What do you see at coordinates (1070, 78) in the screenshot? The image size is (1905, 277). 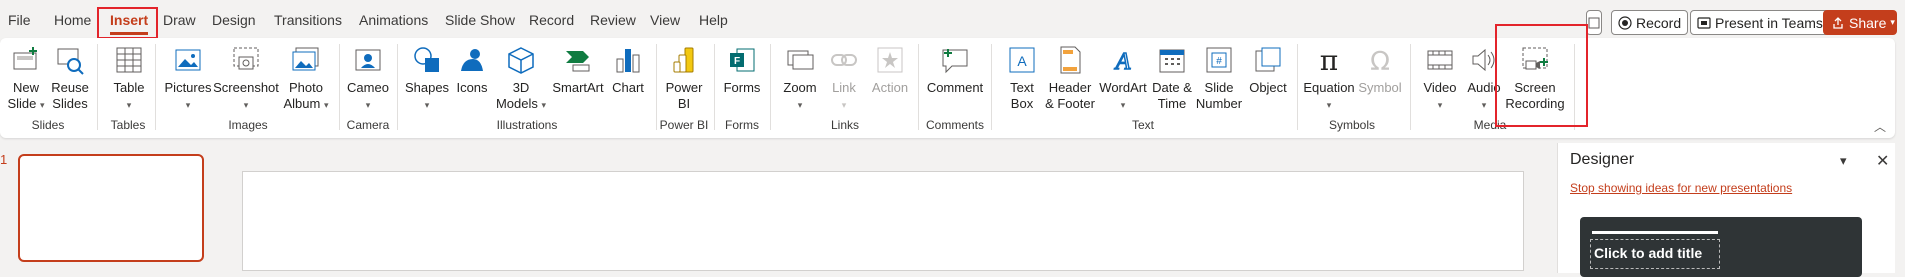 I see `header-footer-button: Header & Footer` at bounding box center [1070, 78].